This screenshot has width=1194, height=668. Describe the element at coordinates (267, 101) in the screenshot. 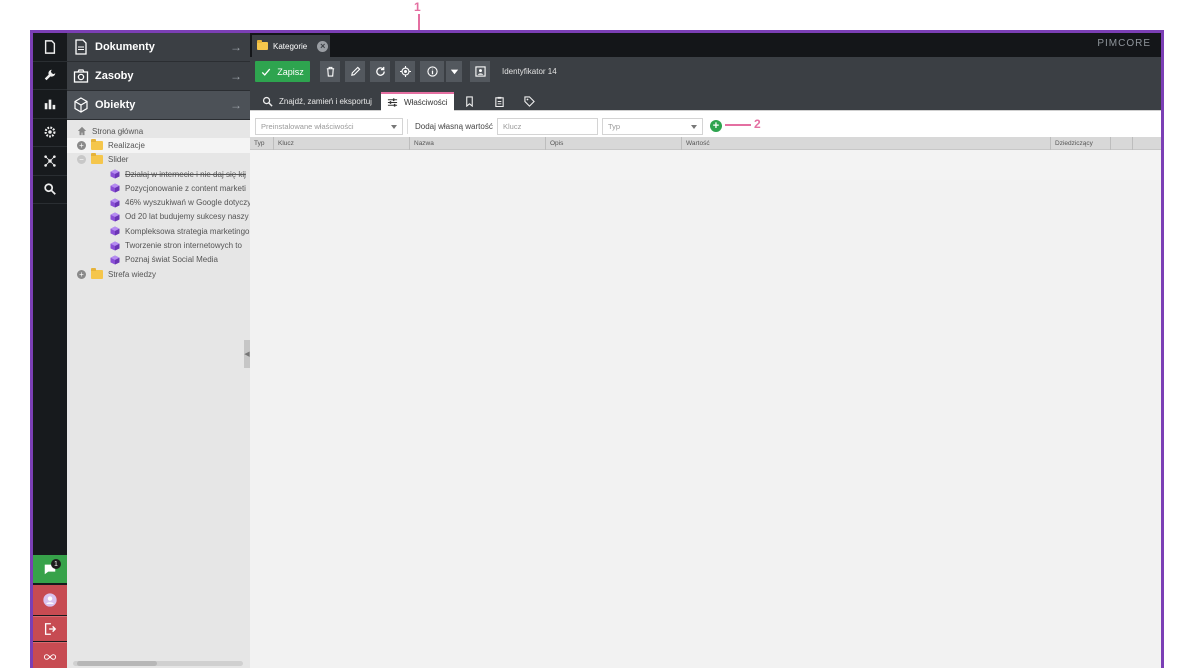

I see `search-icon` at that location.